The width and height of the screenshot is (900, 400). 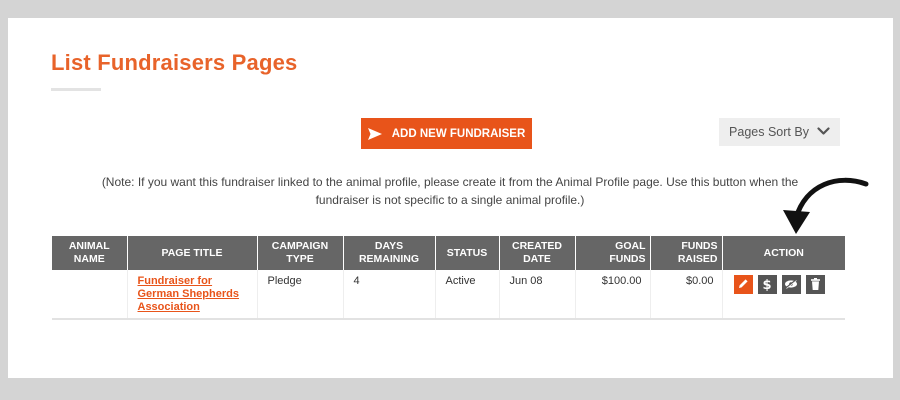 What do you see at coordinates (686, 295) in the screenshot?
I see `cell-funds-raised: $0.00` at bounding box center [686, 295].